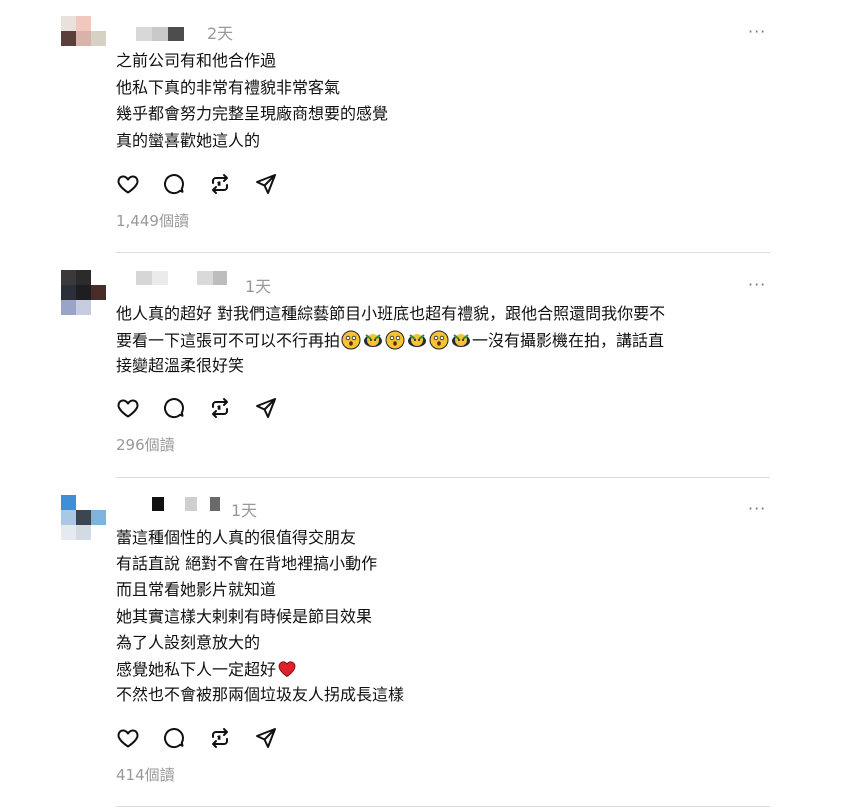 The image size is (864, 812). I want to click on comment-text-line: 為了人設刻意放大的, so click(188, 642).